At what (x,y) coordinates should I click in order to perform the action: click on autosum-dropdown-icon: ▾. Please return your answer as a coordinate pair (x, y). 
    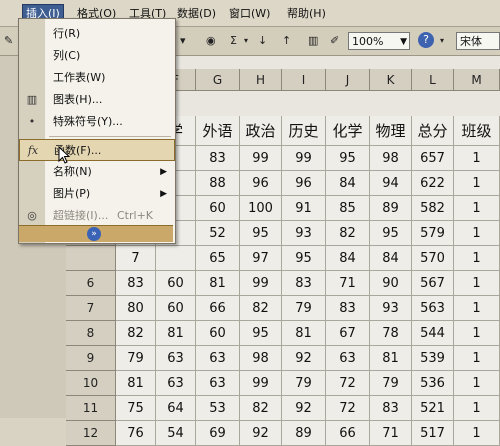
    Looking at the image, I should click on (246, 41).